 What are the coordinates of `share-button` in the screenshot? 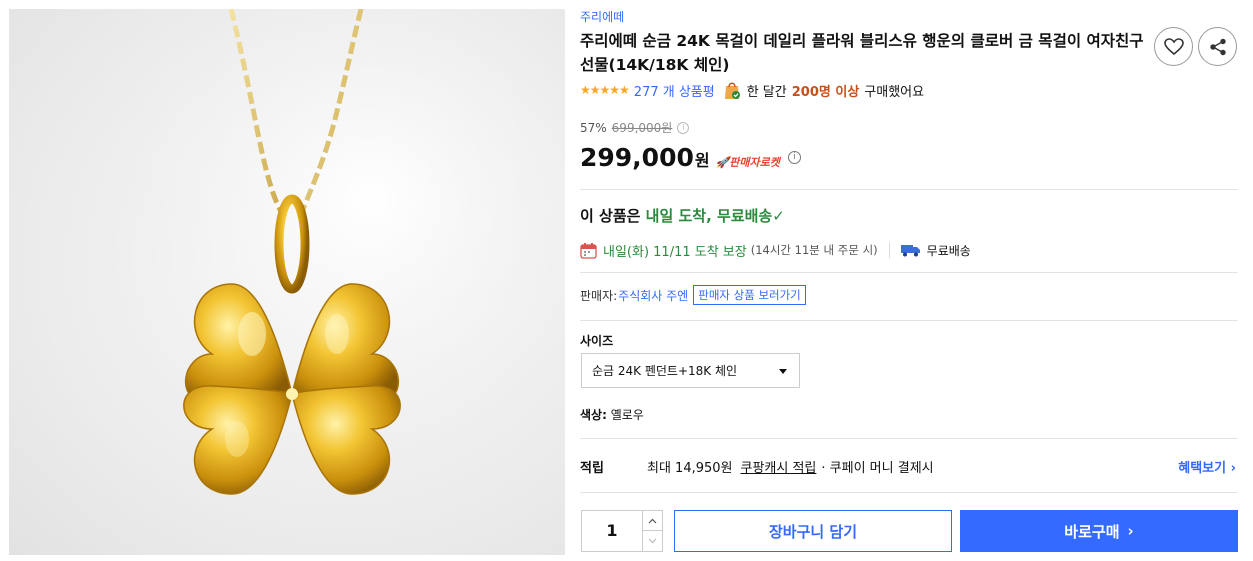 It's located at (1217, 46).